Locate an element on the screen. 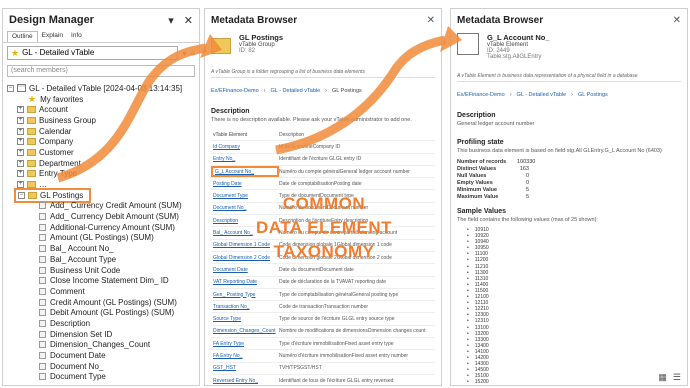 The image size is (690, 388). tree-field: Document Type is located at coordinates (103, 377).